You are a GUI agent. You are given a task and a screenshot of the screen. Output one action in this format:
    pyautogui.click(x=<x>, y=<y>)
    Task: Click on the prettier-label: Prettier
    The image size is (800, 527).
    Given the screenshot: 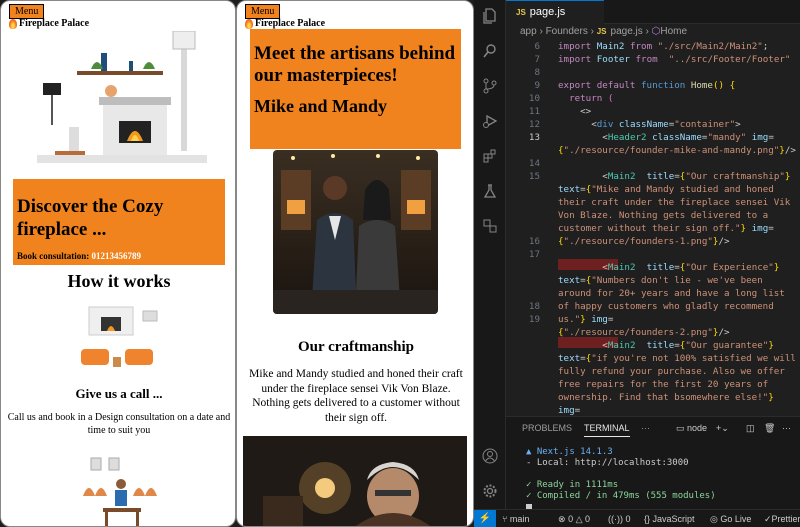 What is the action you would take?
    pyautogui.click(x=785, y=519)
    